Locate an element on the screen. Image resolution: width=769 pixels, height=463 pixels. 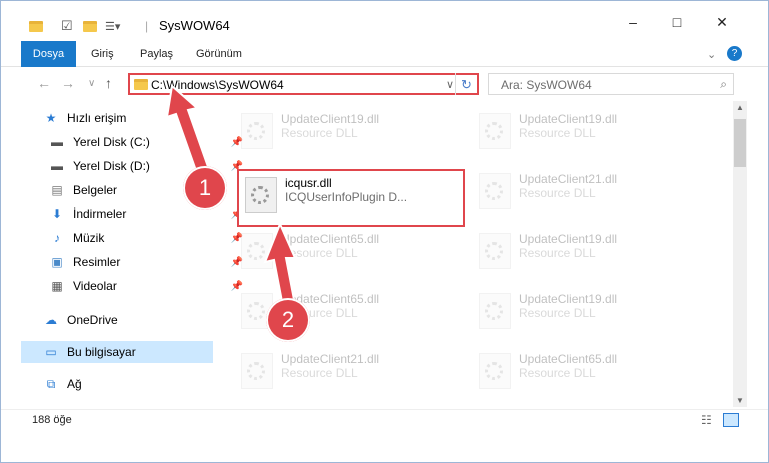
nav-item-network: ⧉ Ağ is located at coordinates (142, 384).